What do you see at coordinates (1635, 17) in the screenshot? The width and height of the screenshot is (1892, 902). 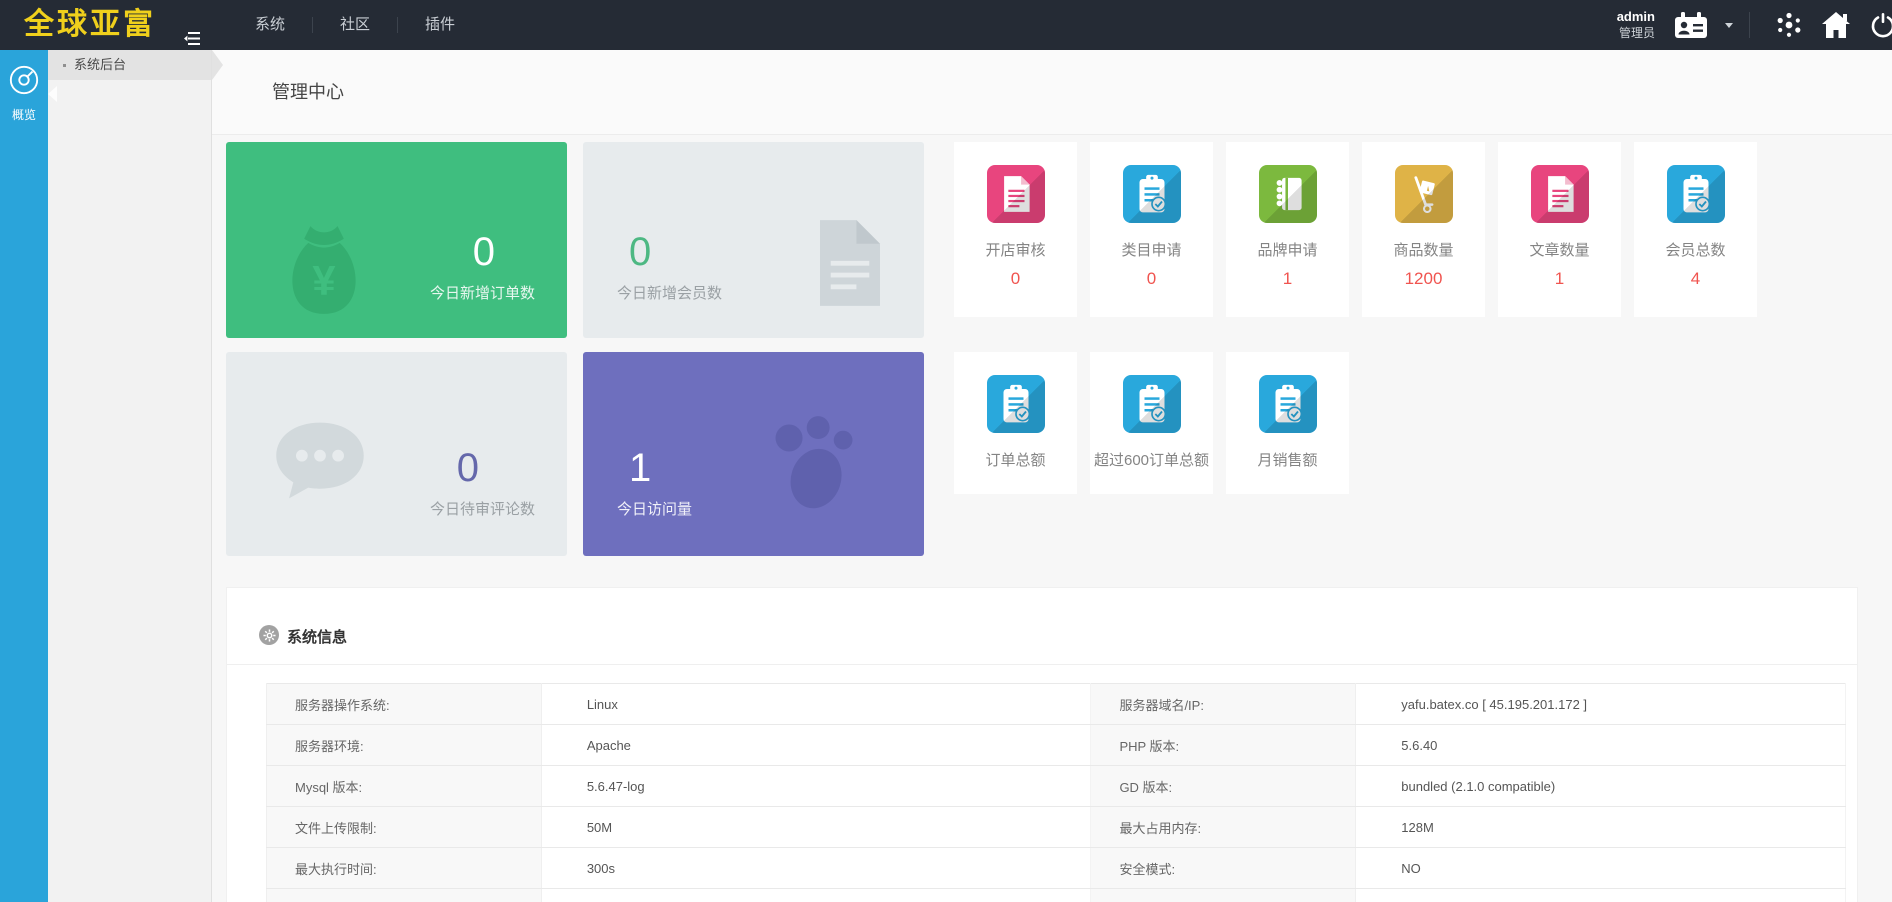 I see `user-name: admin` at bounding box center [1635, 17].